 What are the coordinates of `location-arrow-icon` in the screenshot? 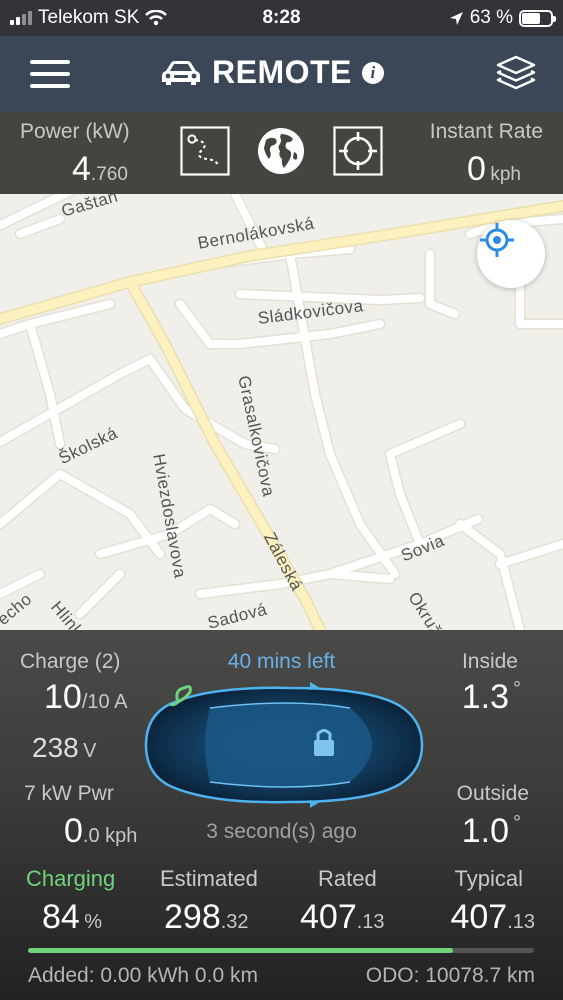 It's located at (456, 18).